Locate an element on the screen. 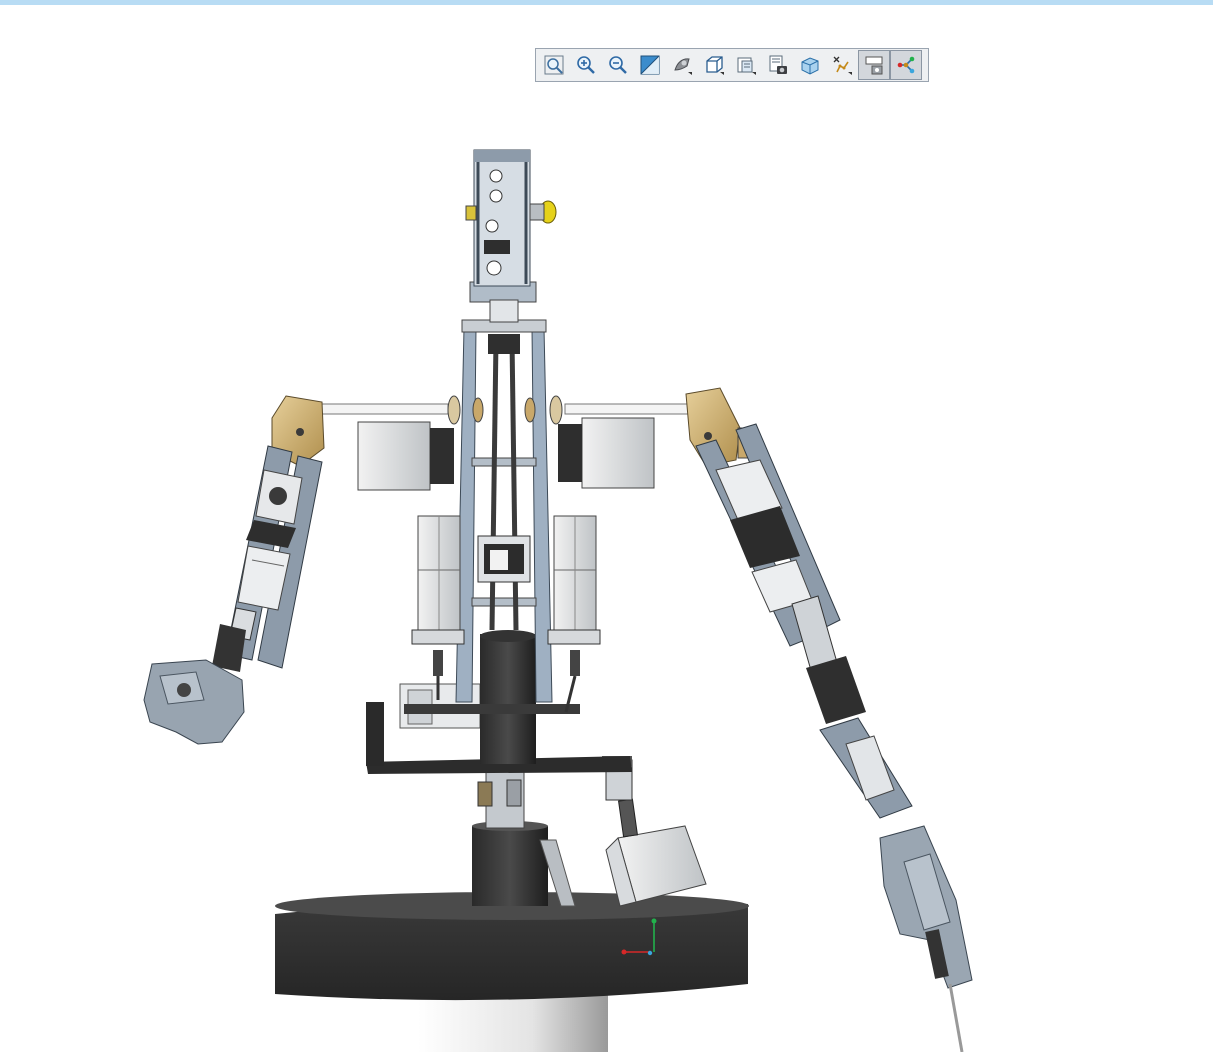  shading-icon is located at coordinates (683, 66).